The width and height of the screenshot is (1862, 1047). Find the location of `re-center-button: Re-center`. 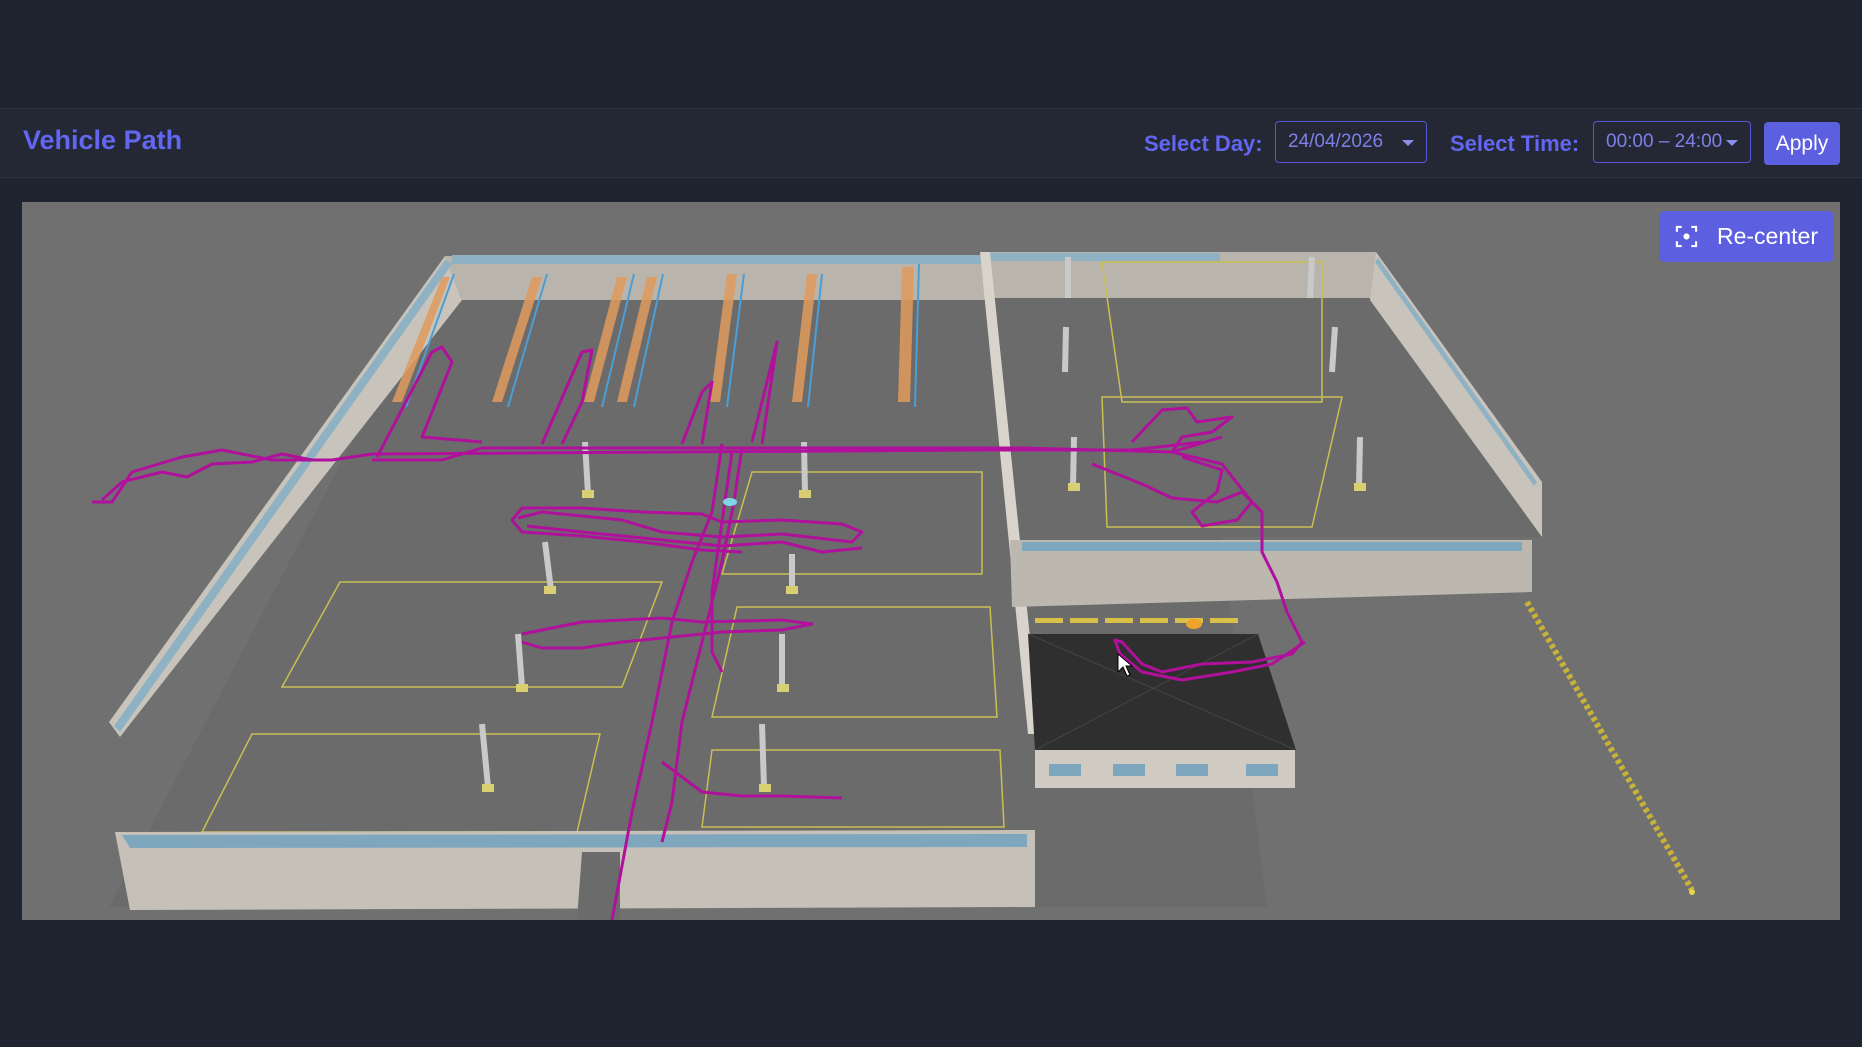

re-center-button: Re-center is located at coordinates (1746, 236).